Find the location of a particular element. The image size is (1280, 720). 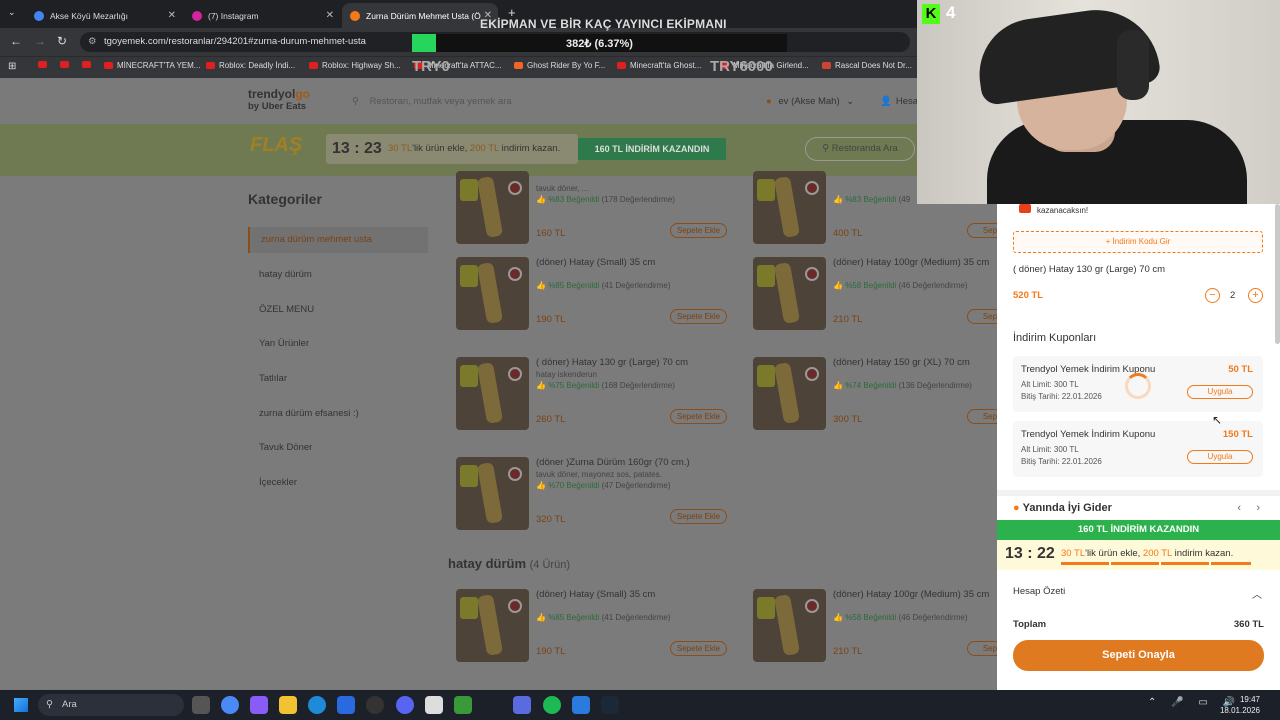

category-item: İçecekler is located at coordinates (338, 483).